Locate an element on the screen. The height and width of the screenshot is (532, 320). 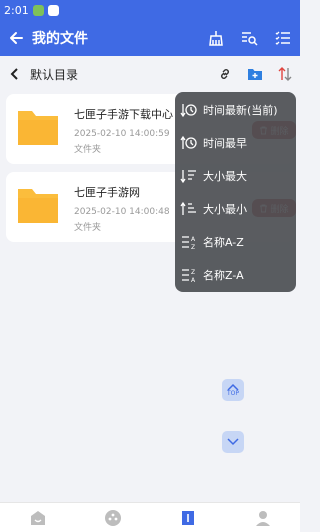
nav-games is located at coordinates (112, 517).